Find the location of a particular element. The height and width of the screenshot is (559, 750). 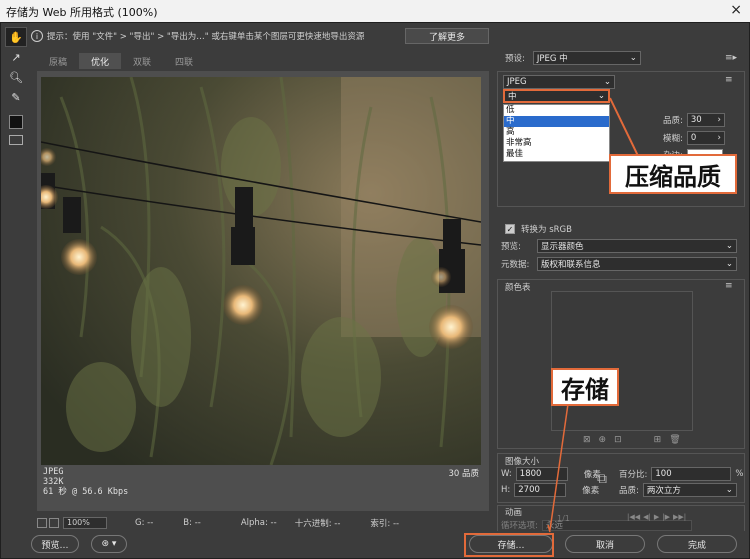

annotation-arrows is located at coordinates (594, 315).